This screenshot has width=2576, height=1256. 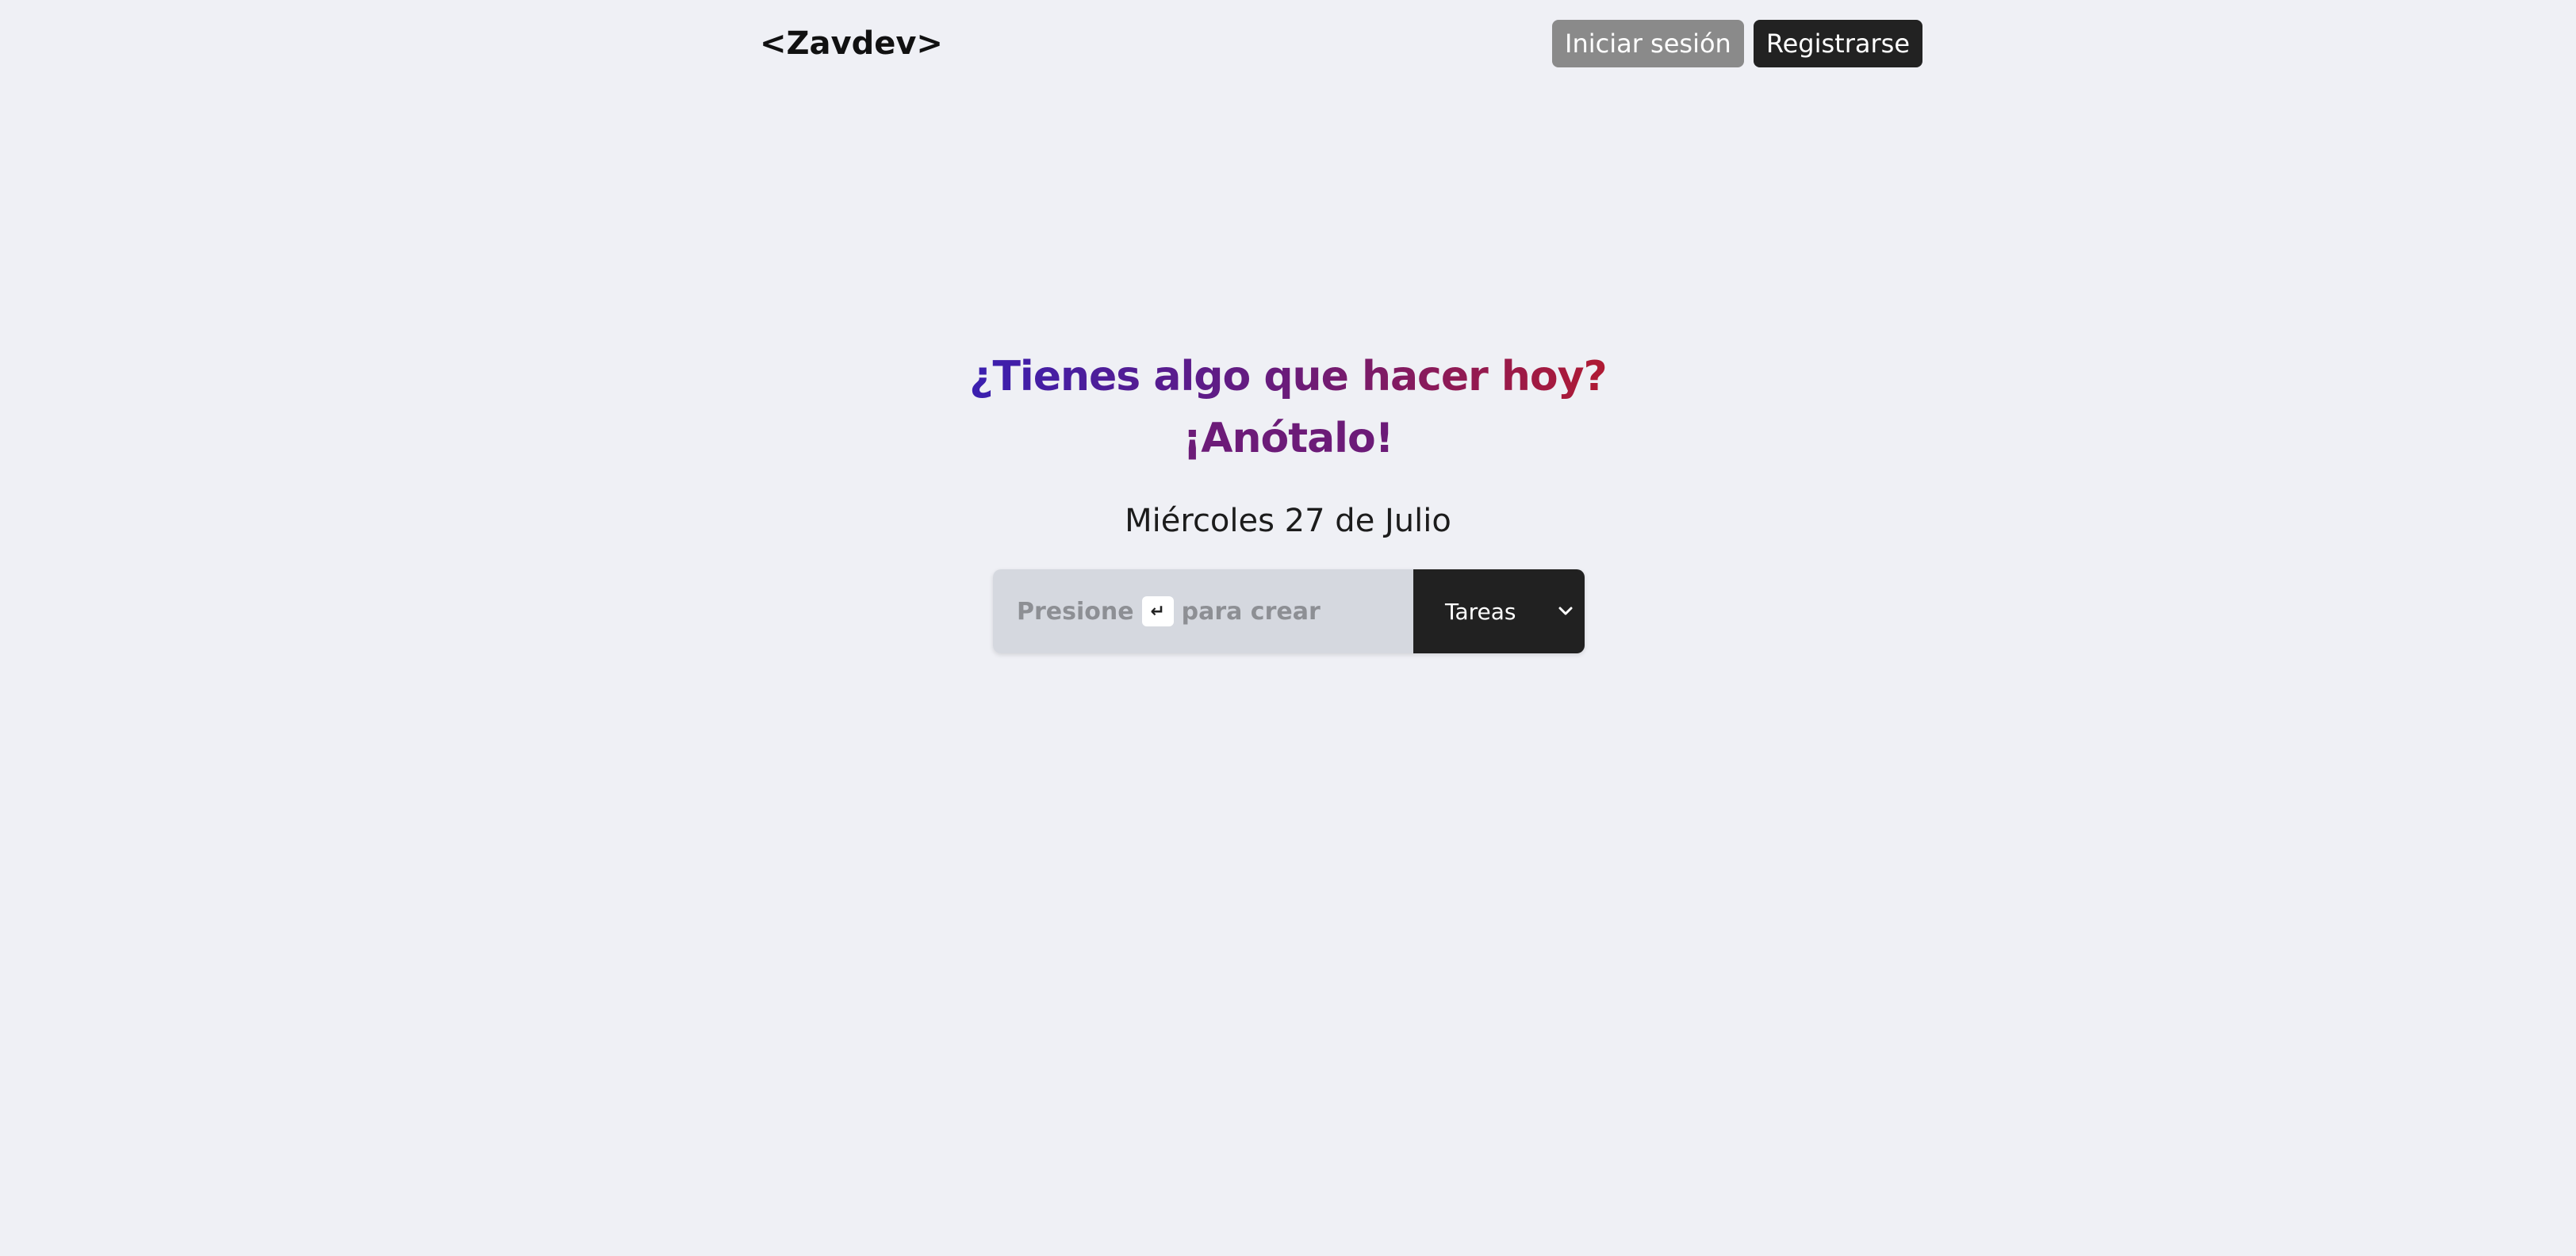 What do you see at coordinates (1288, 521) in the screenshot?
I see `current-date: Miércoles 27 de Julio` at bounding box center [1288, 521].